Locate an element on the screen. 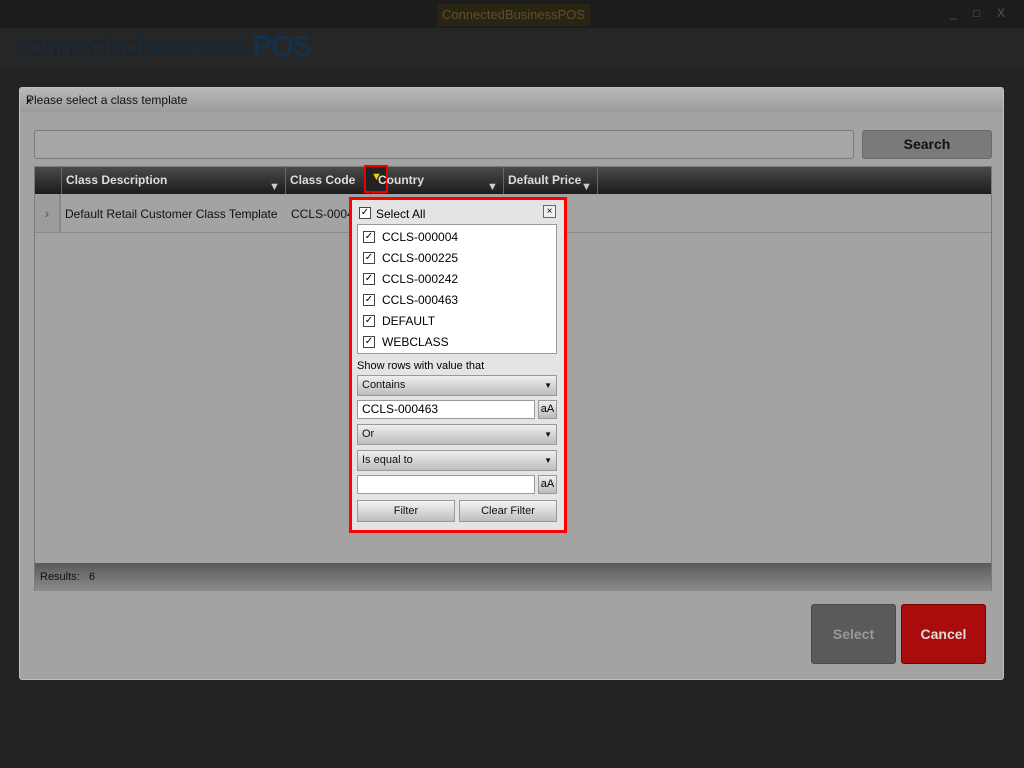 This screenshot has height=768, width=1024. list-item: ✓ CCLS-000242 is located at coordinates (458, 279).